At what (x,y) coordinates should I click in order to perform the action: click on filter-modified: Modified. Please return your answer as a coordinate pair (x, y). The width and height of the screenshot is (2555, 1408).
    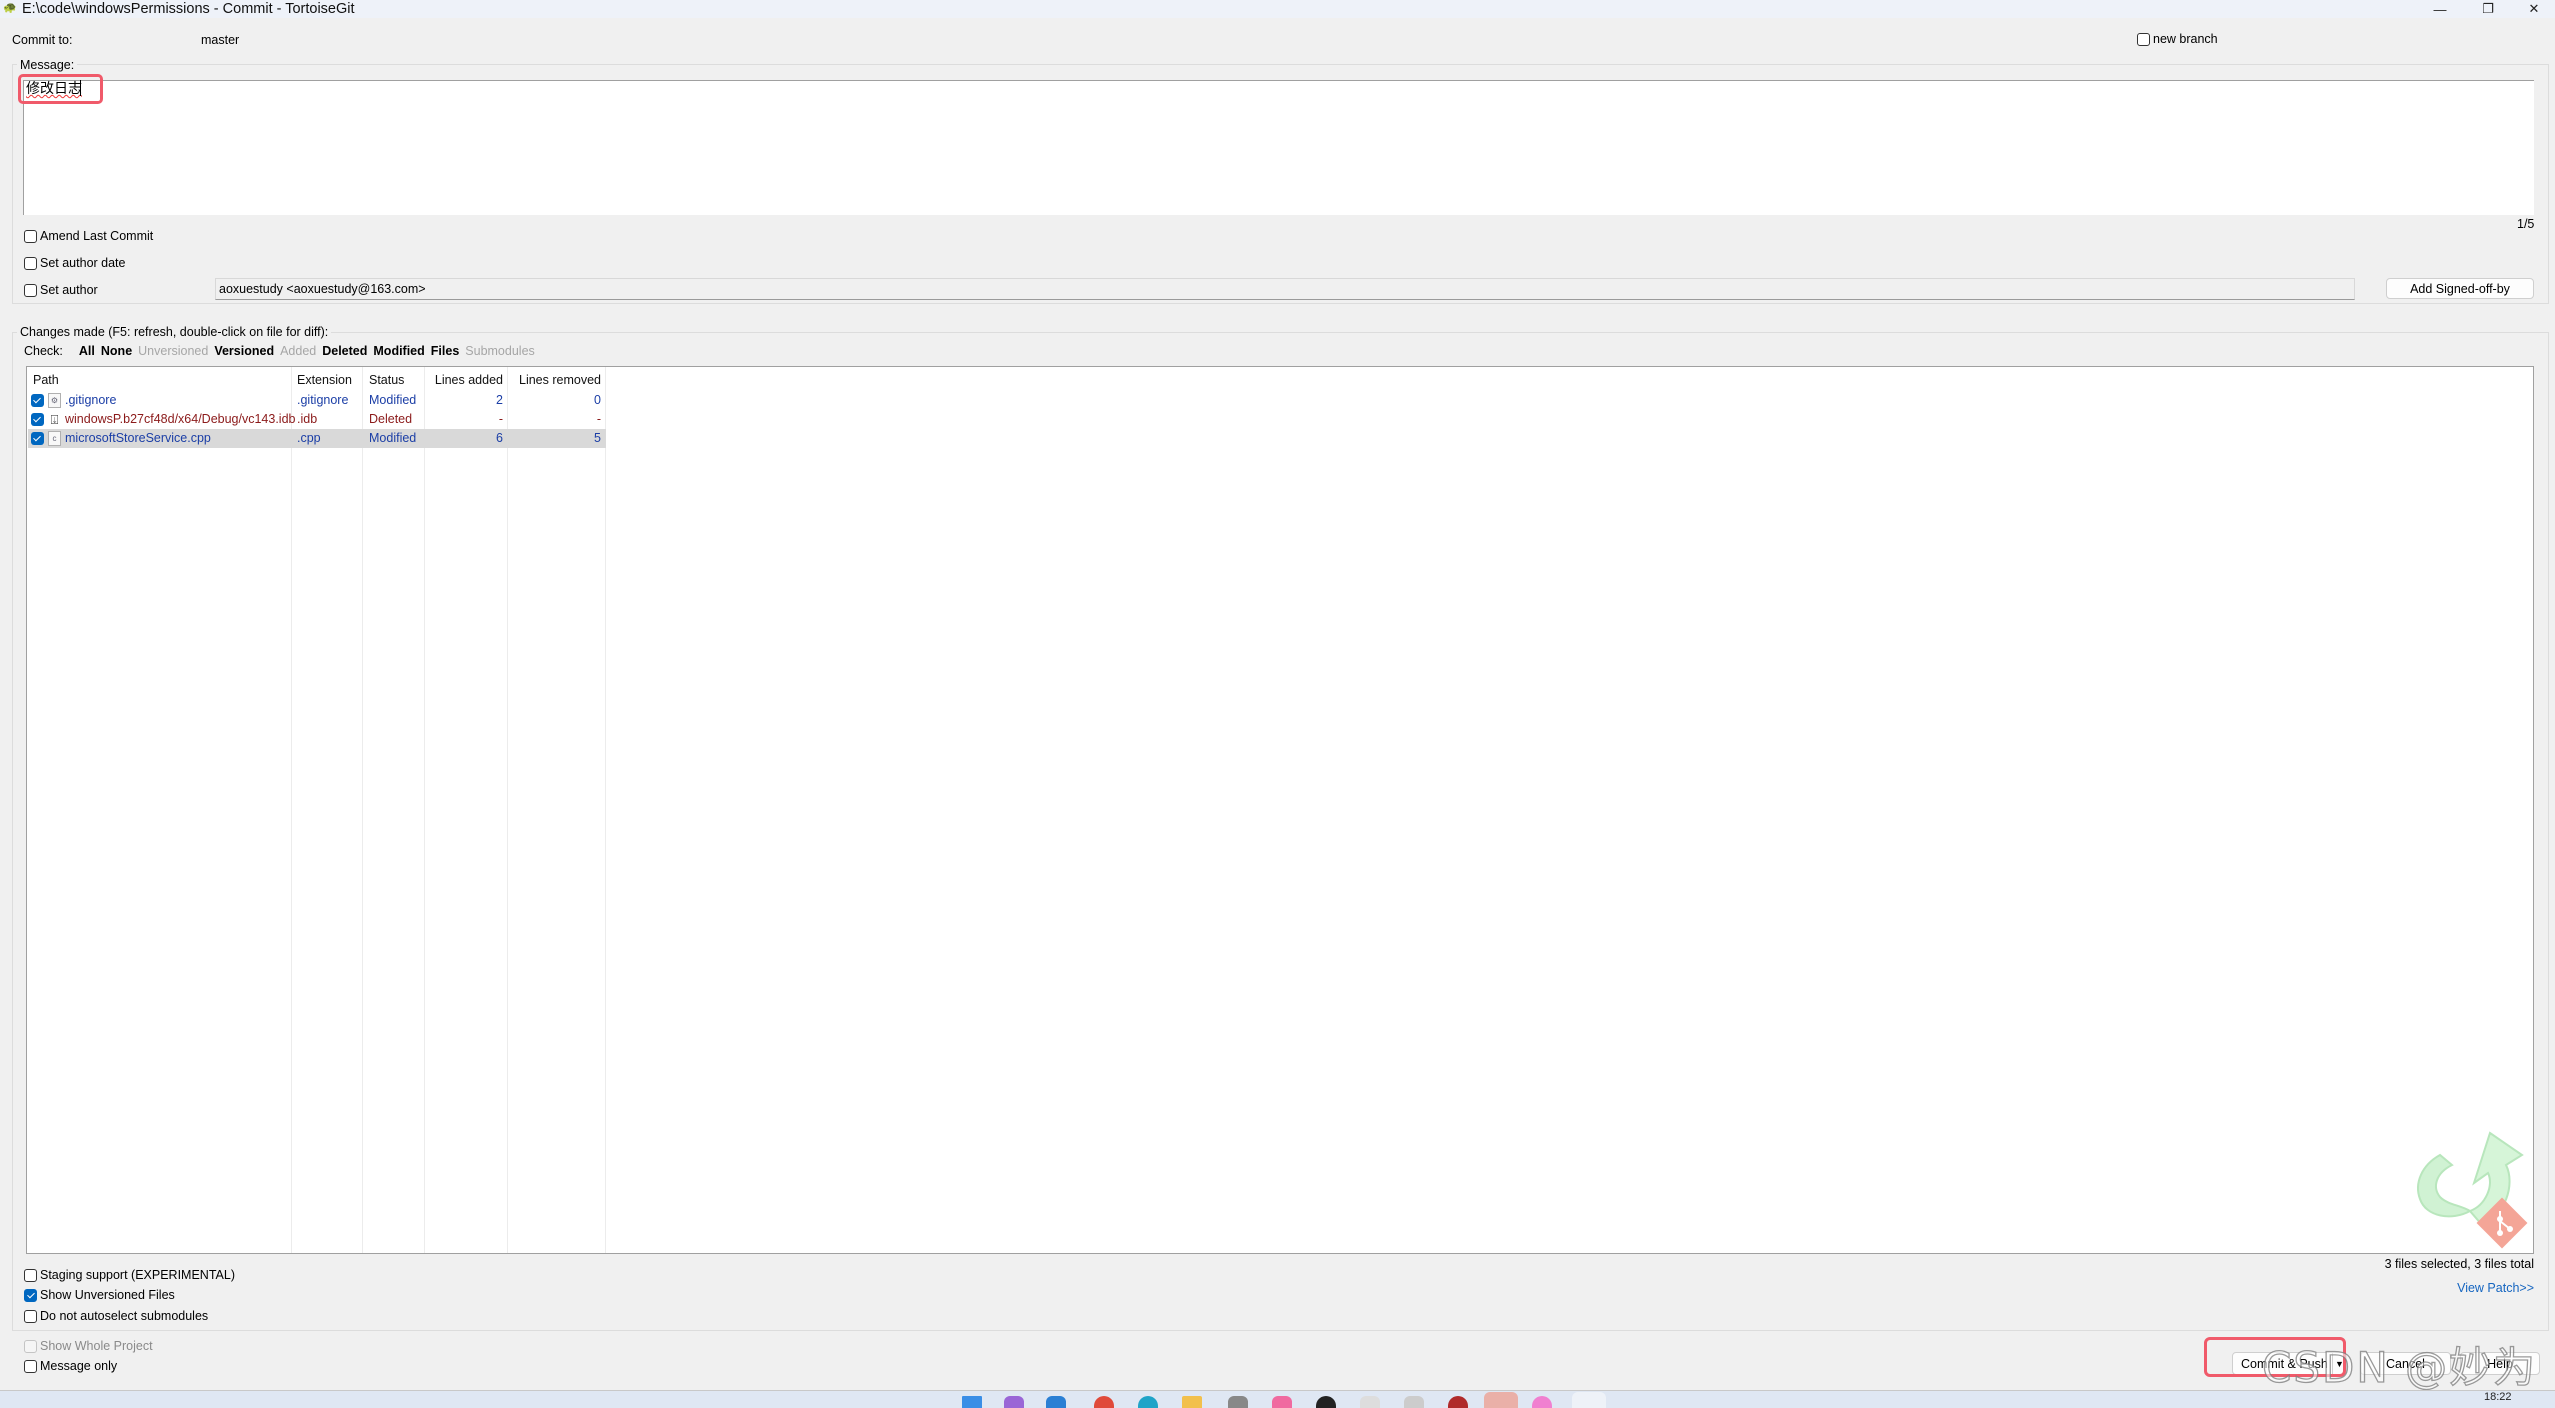
    Looking at the image, I should click on (398, 351).